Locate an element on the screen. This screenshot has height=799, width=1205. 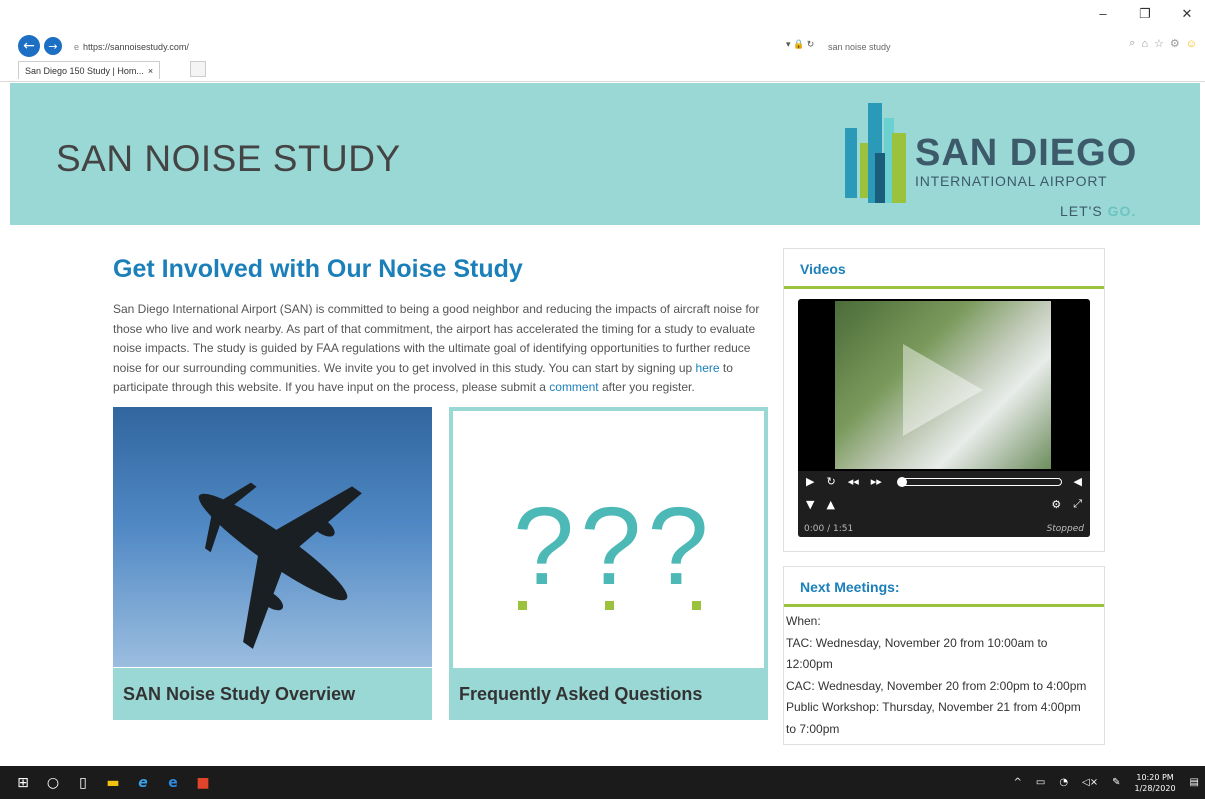
clock: 10:20 PM 1/28/2020 is located at coordinates (1155, 783).